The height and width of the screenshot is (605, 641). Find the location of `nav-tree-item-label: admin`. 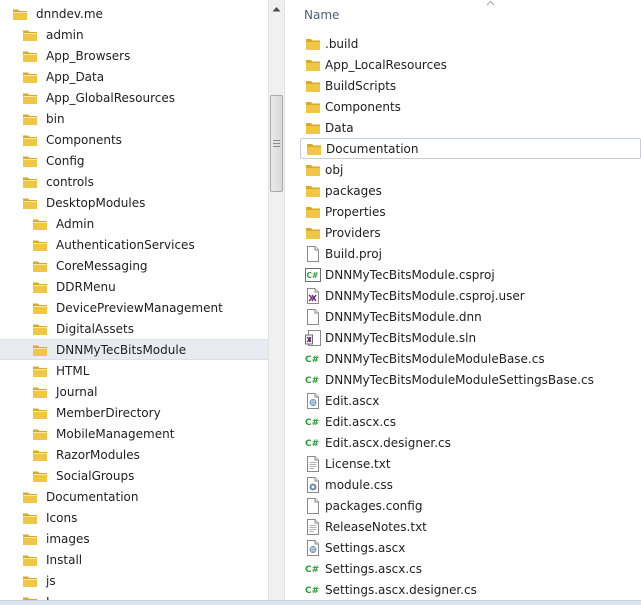

nav-tree-item-label: admin is located at coordinates (65, 34).